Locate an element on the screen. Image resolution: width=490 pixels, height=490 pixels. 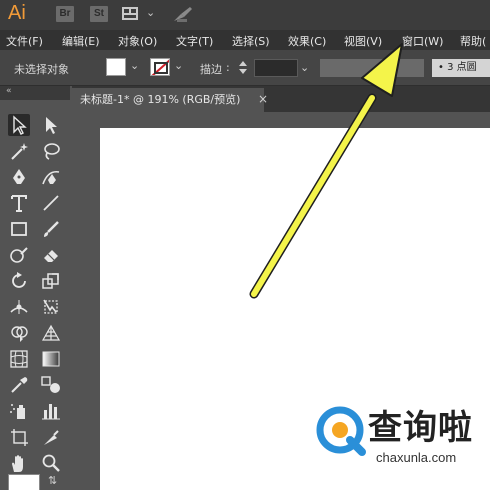
stroke-weight-input is located at coordinates (276, 68).